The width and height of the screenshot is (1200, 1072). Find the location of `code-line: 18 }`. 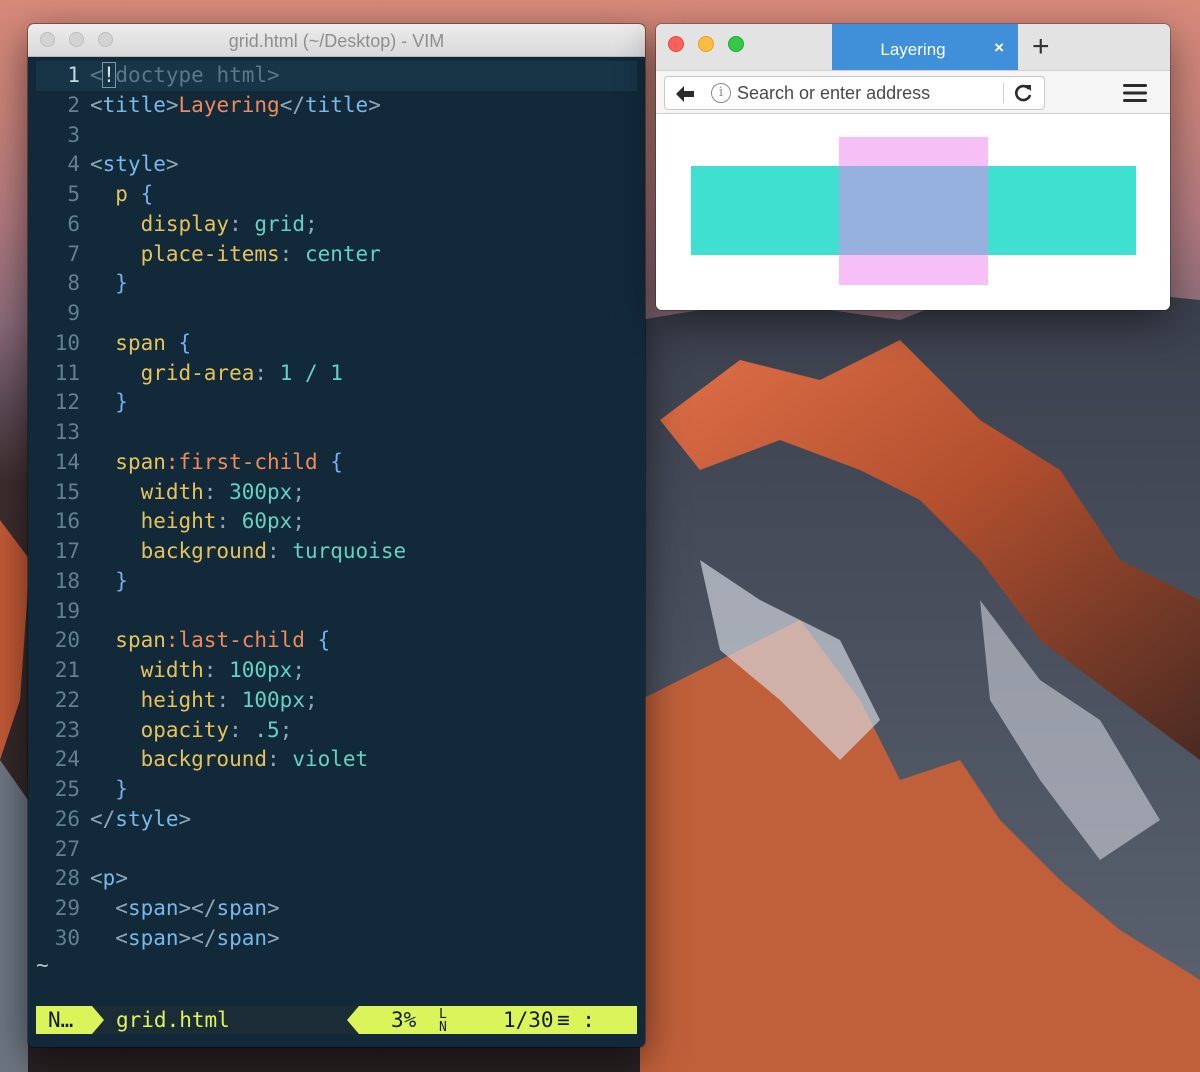

code-line: 18 } is located at coordinates (336, 582).